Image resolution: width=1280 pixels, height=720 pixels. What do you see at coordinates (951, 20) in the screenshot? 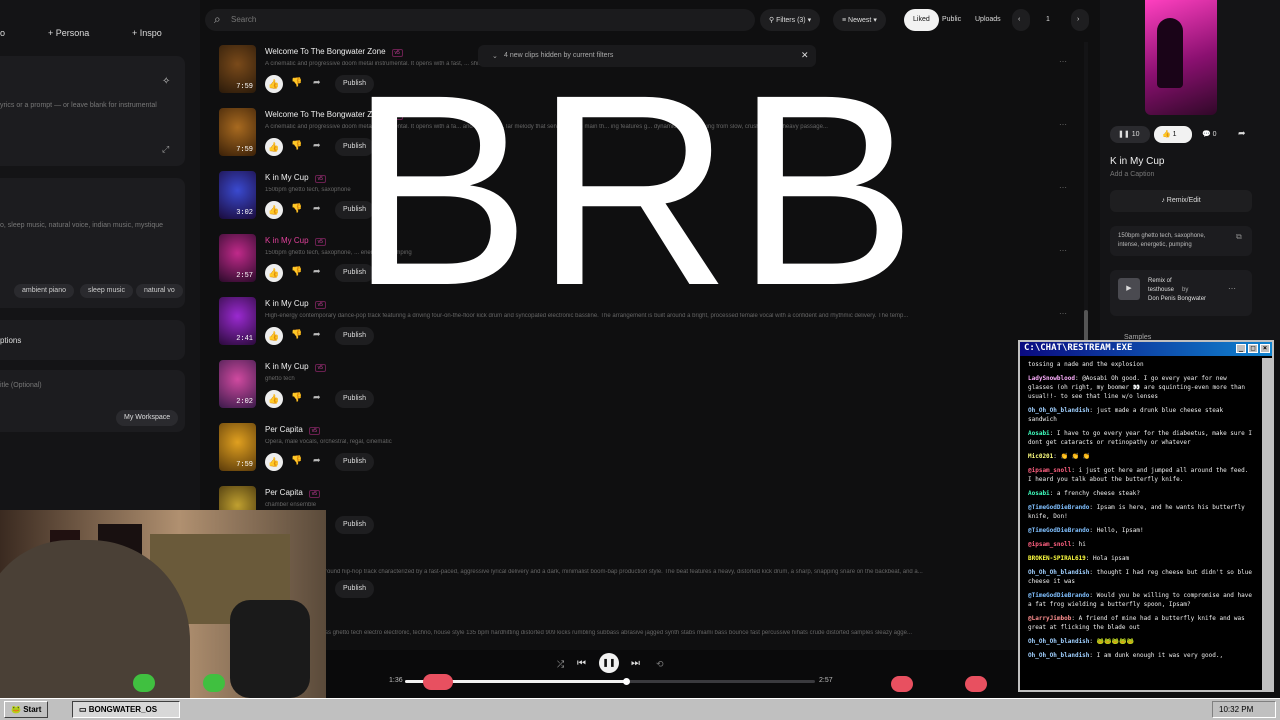
I see `public-toggle: Public` at bounding box center [951, 20].